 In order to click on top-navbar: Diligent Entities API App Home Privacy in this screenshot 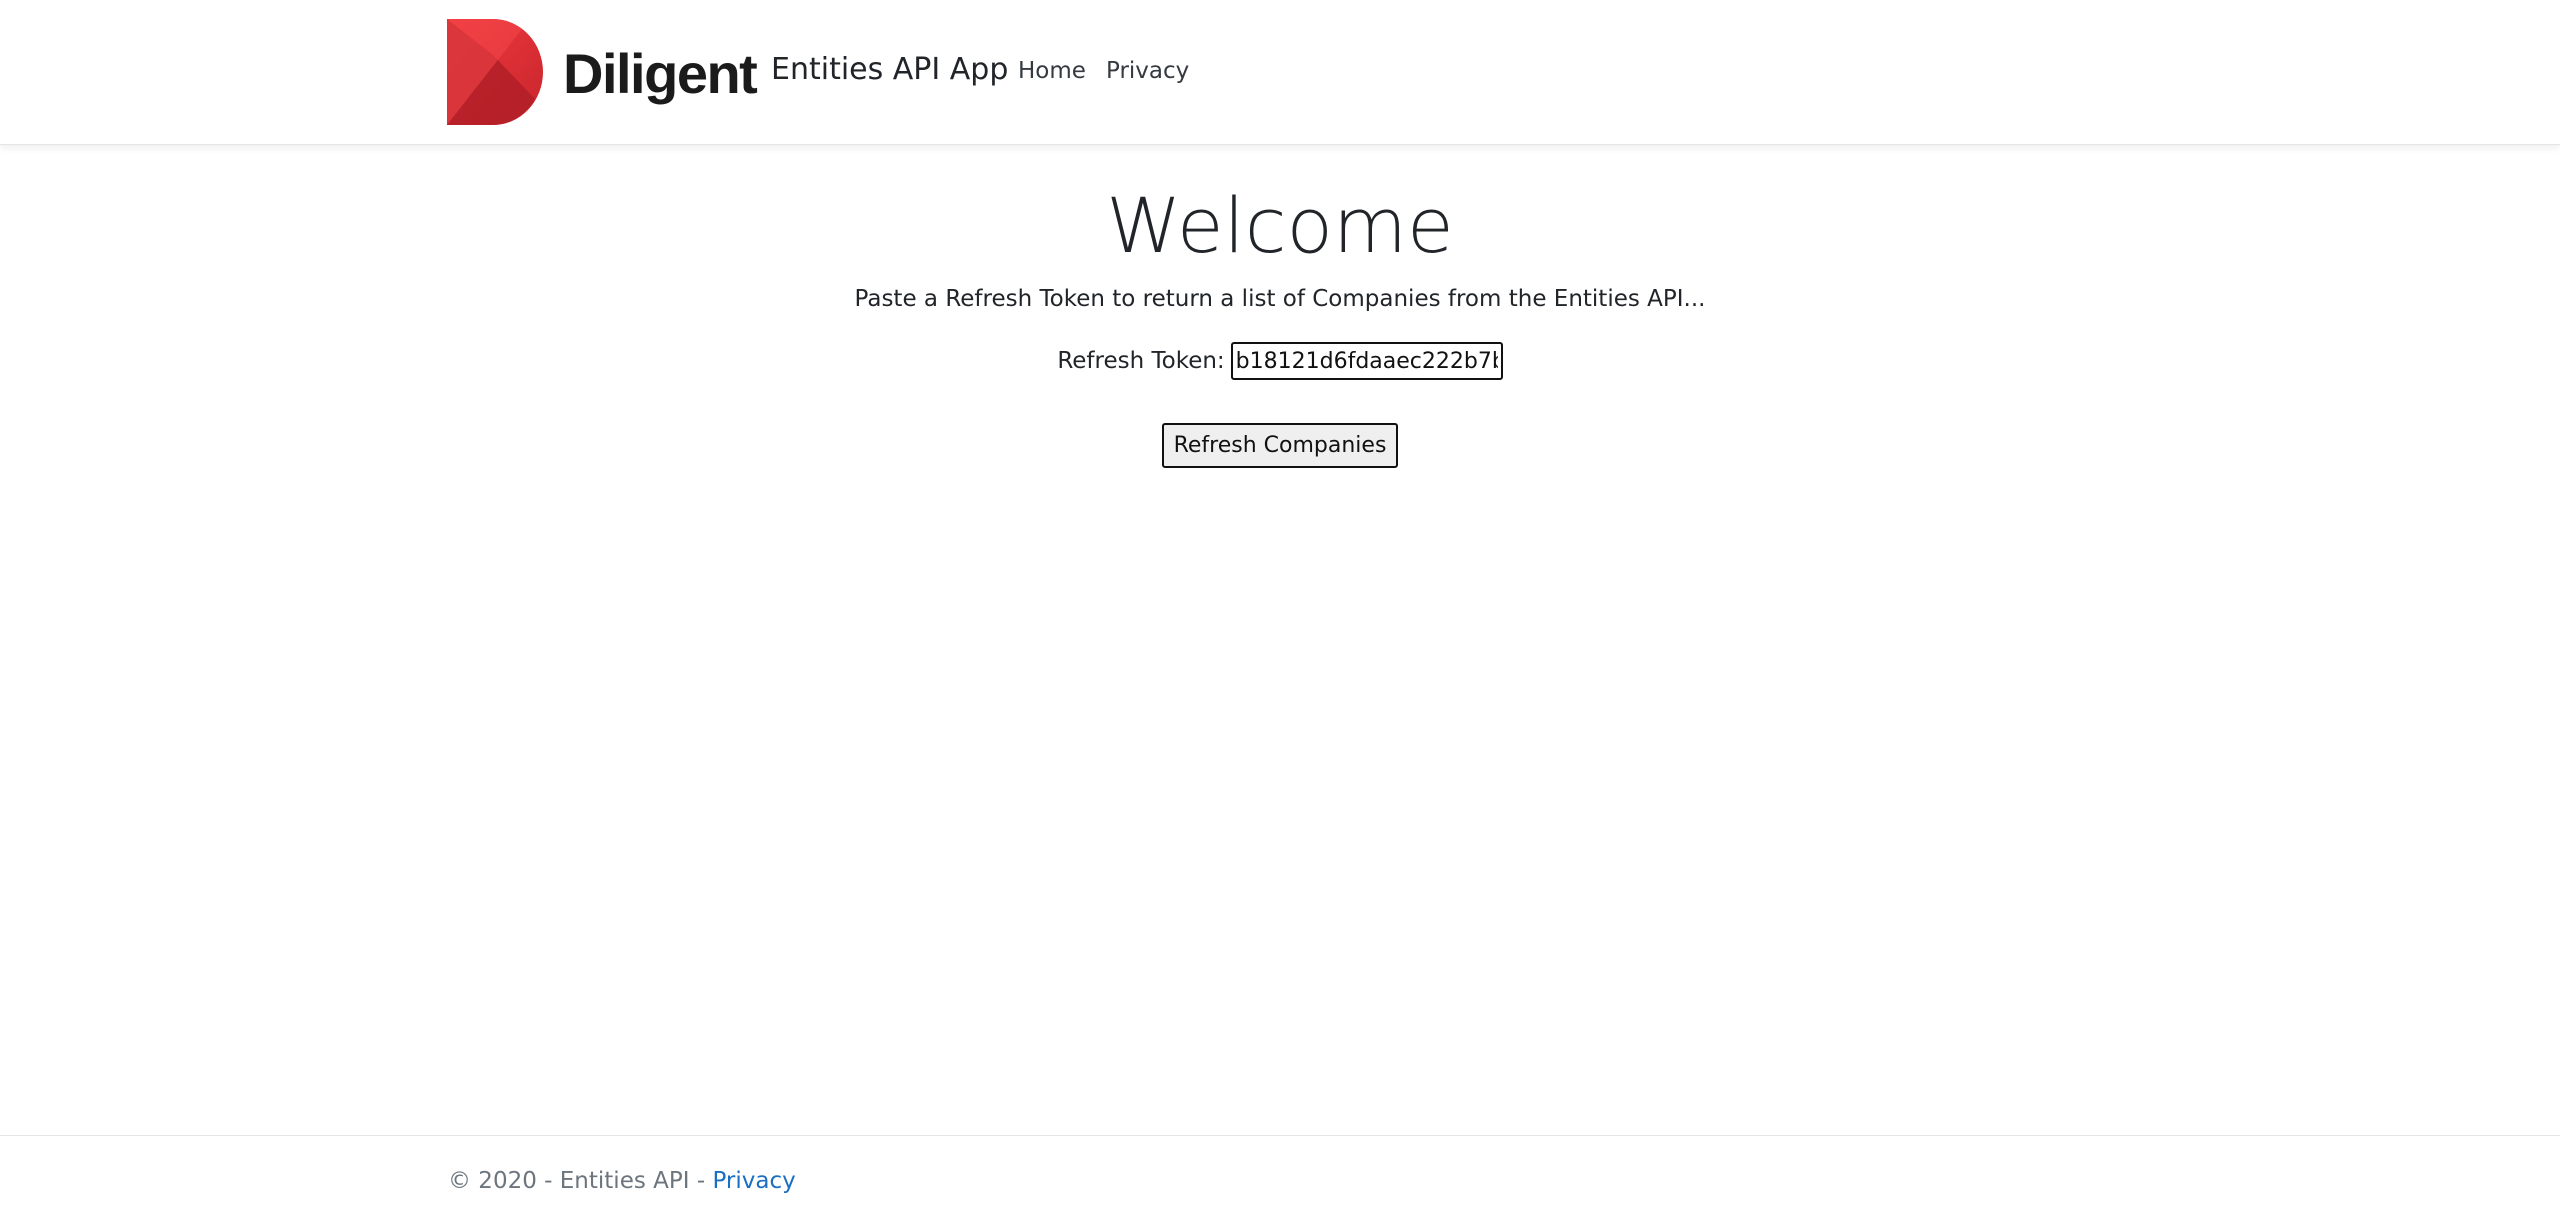, I will do `click(1280, 72)`.